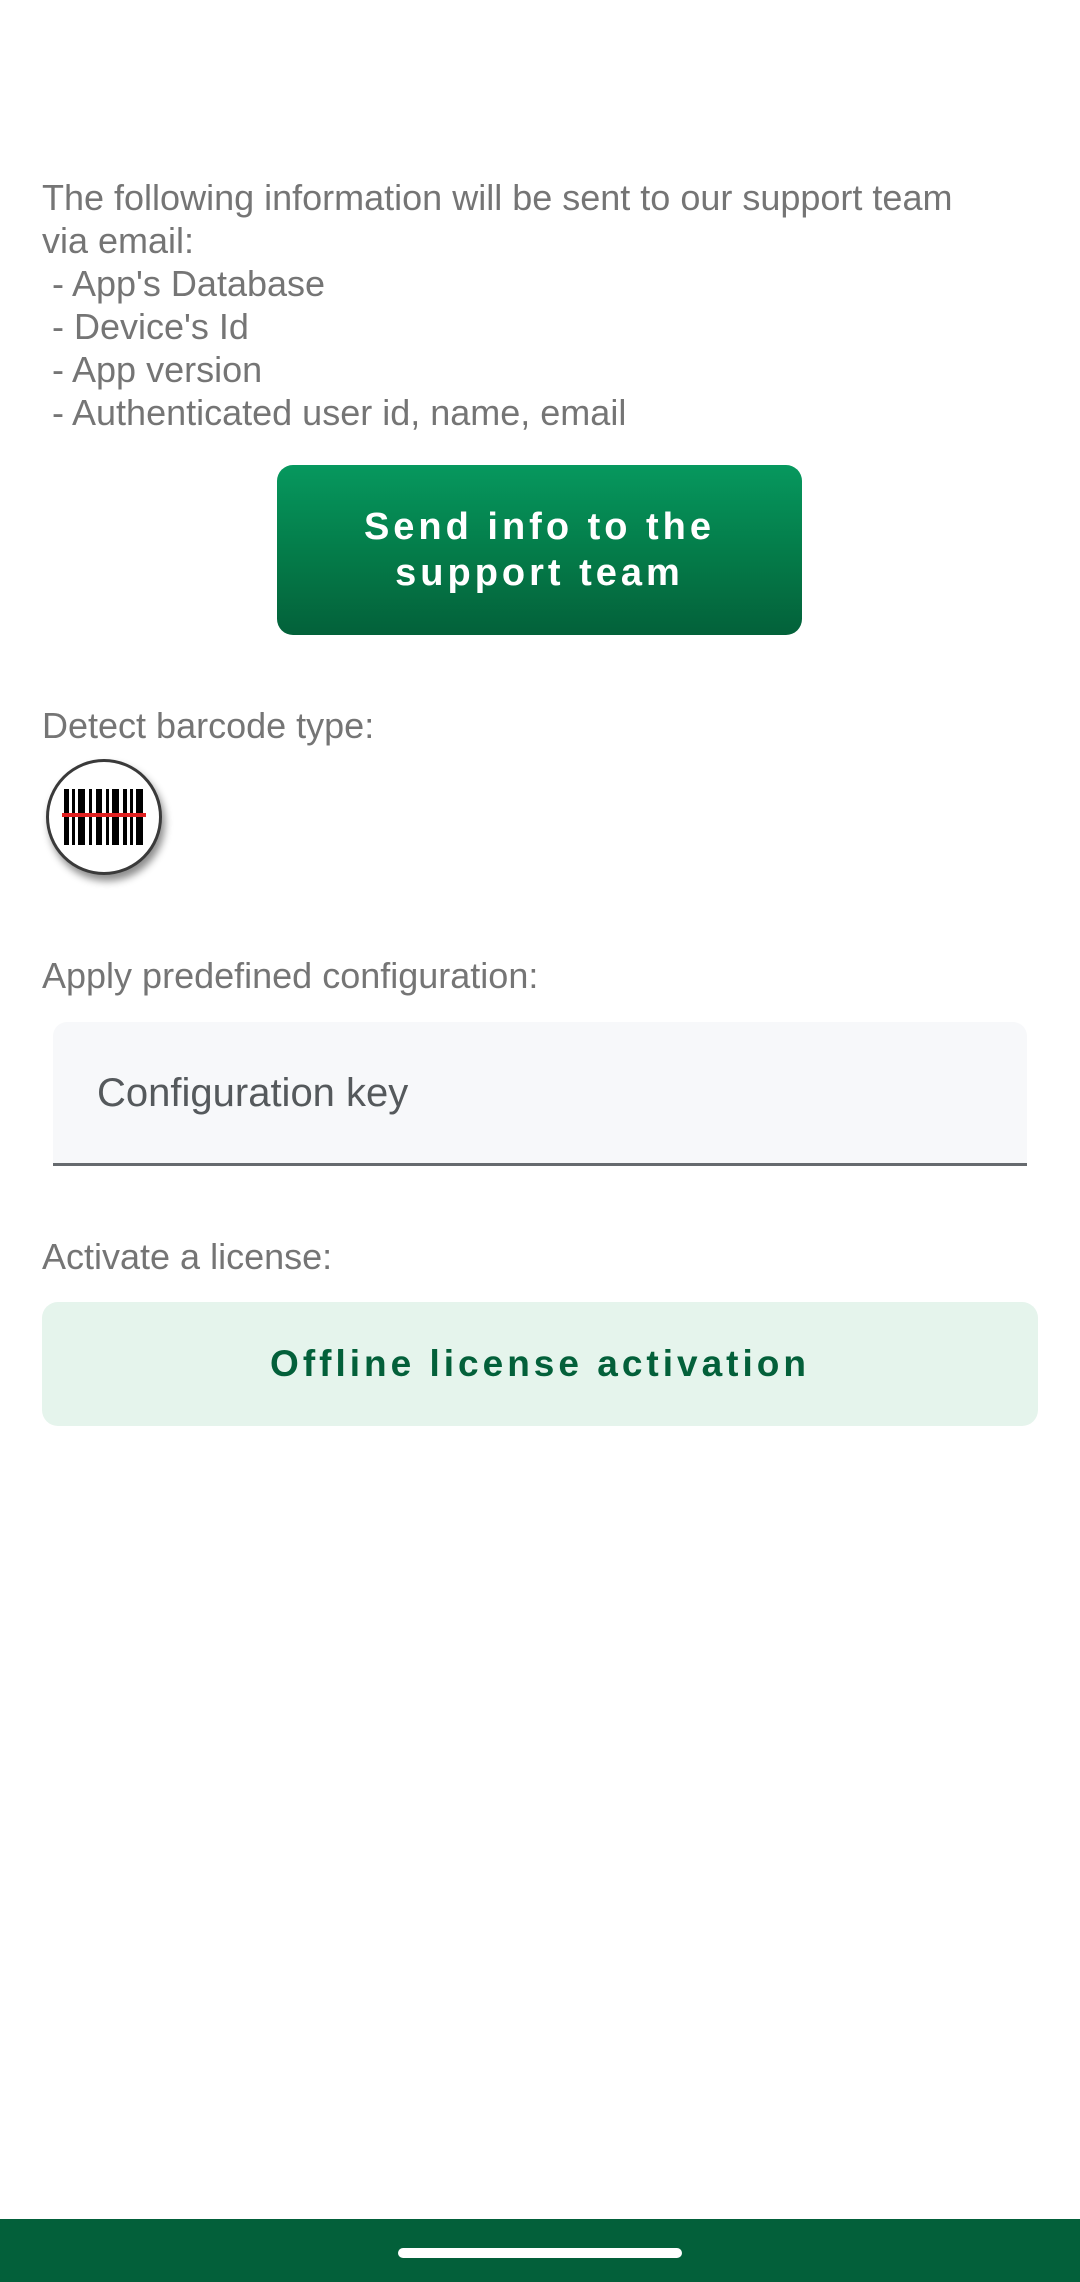 This screenshot has width=1080, height=2282. Describe the element at coordinates (184, 283) in the screenshot. I see `info-item: - App's Database` at that location.